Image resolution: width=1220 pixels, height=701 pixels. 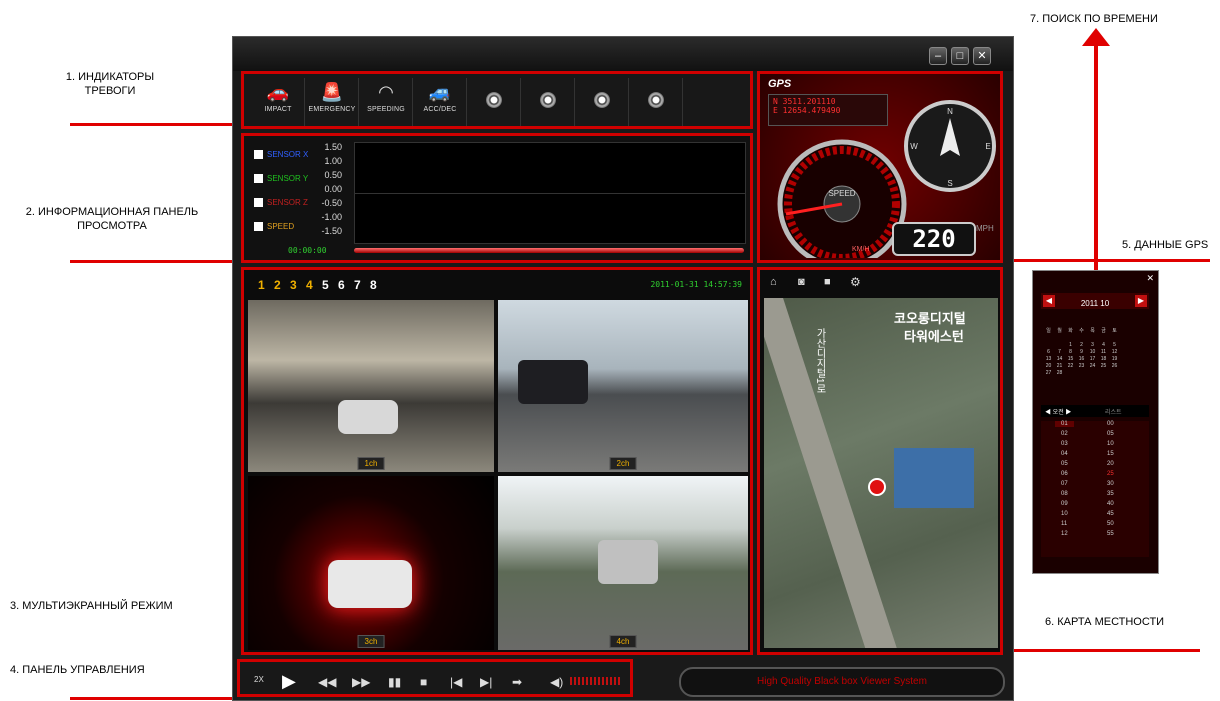 I want to click on time-row: 07 30, so click(x=1095, y=486).